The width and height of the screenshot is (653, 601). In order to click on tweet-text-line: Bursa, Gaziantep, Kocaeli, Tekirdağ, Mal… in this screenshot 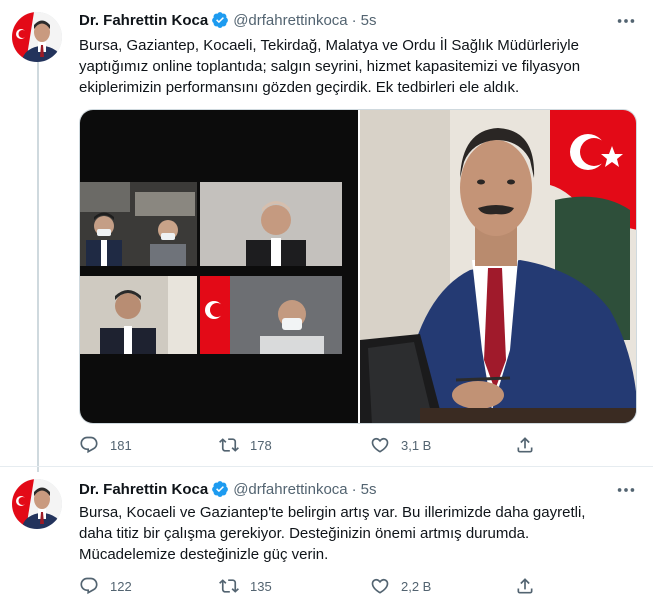, I will do `click(329, 45)`.